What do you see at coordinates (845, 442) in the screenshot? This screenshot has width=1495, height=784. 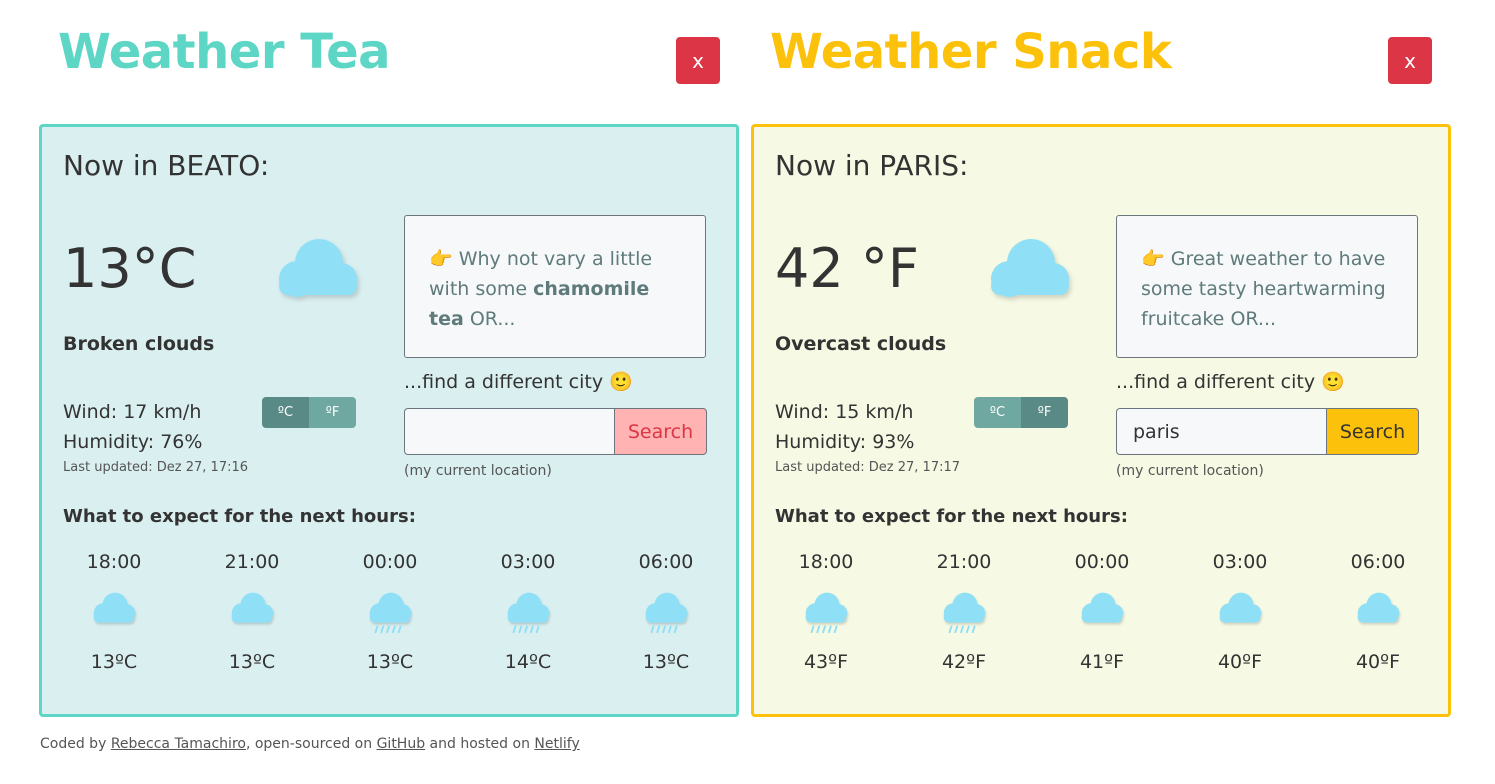 I see `humidity: Humidity: 93%` at bounding box center [845, 442].